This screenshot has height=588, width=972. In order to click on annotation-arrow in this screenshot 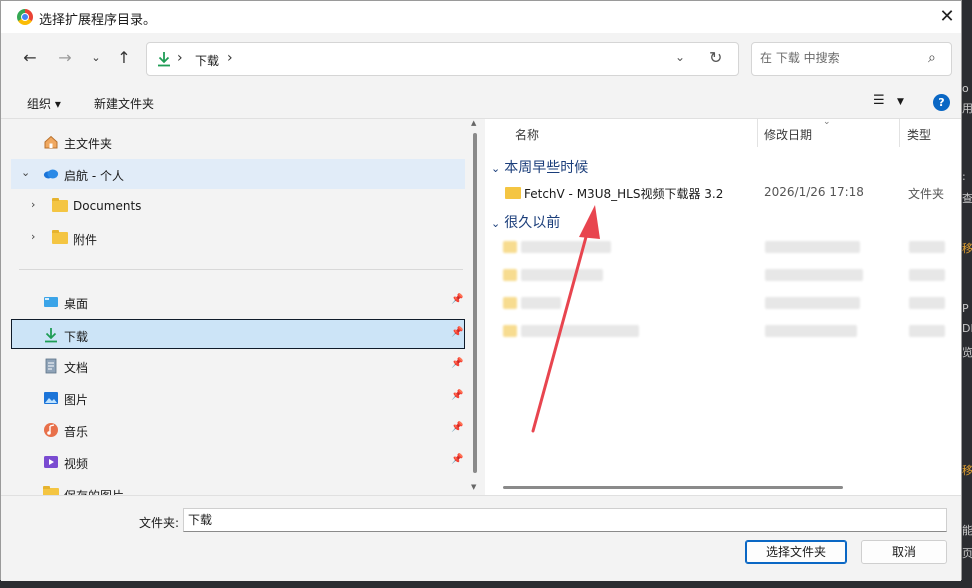, I will do `click(565, 319)`.